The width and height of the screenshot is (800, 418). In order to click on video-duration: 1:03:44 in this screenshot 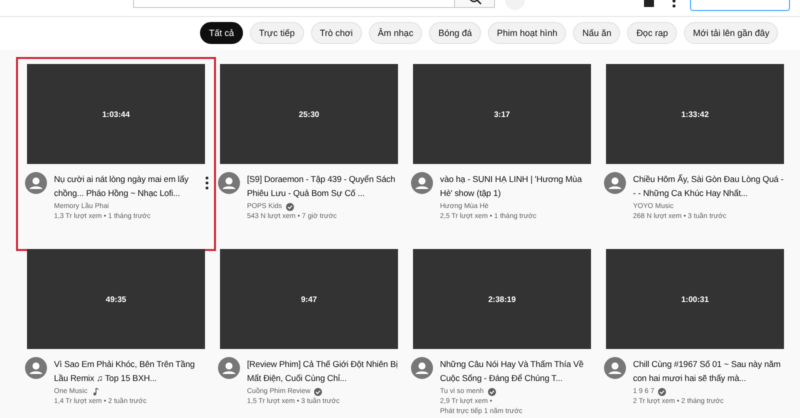, I will do `click(116, 114)`.